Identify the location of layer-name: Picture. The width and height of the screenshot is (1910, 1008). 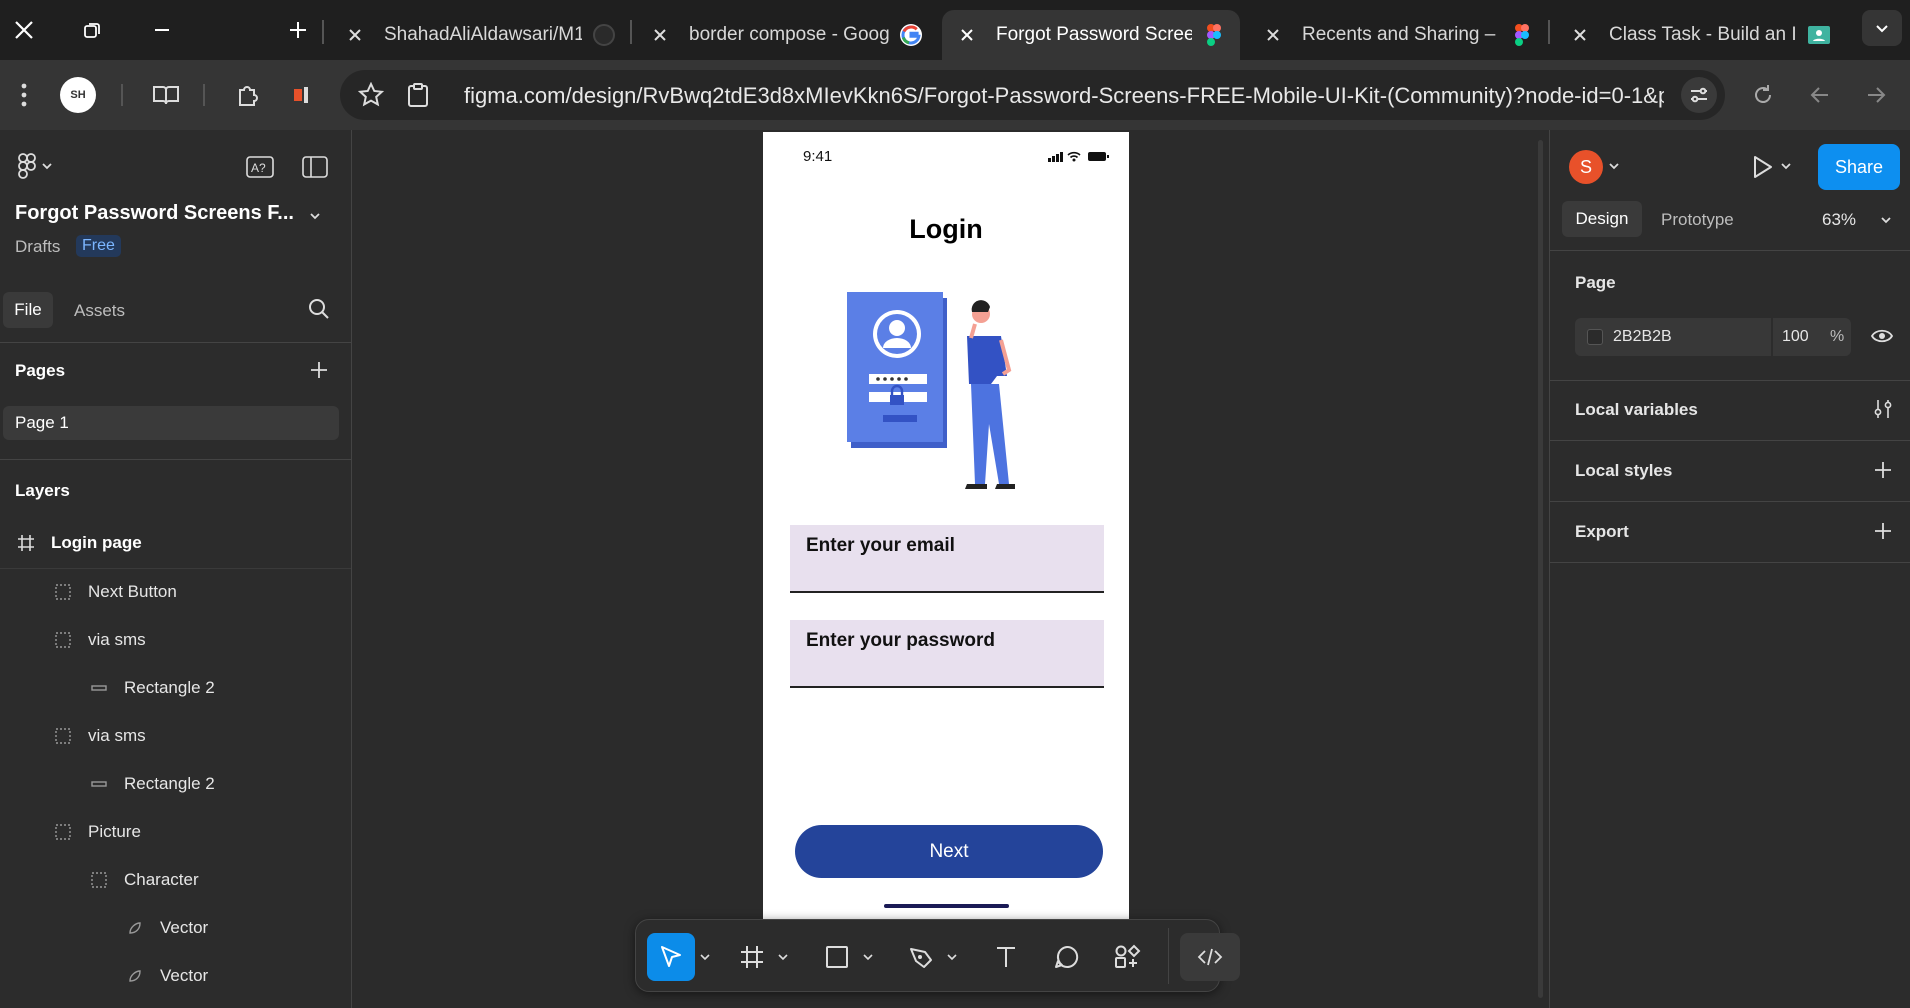
(114, 831).